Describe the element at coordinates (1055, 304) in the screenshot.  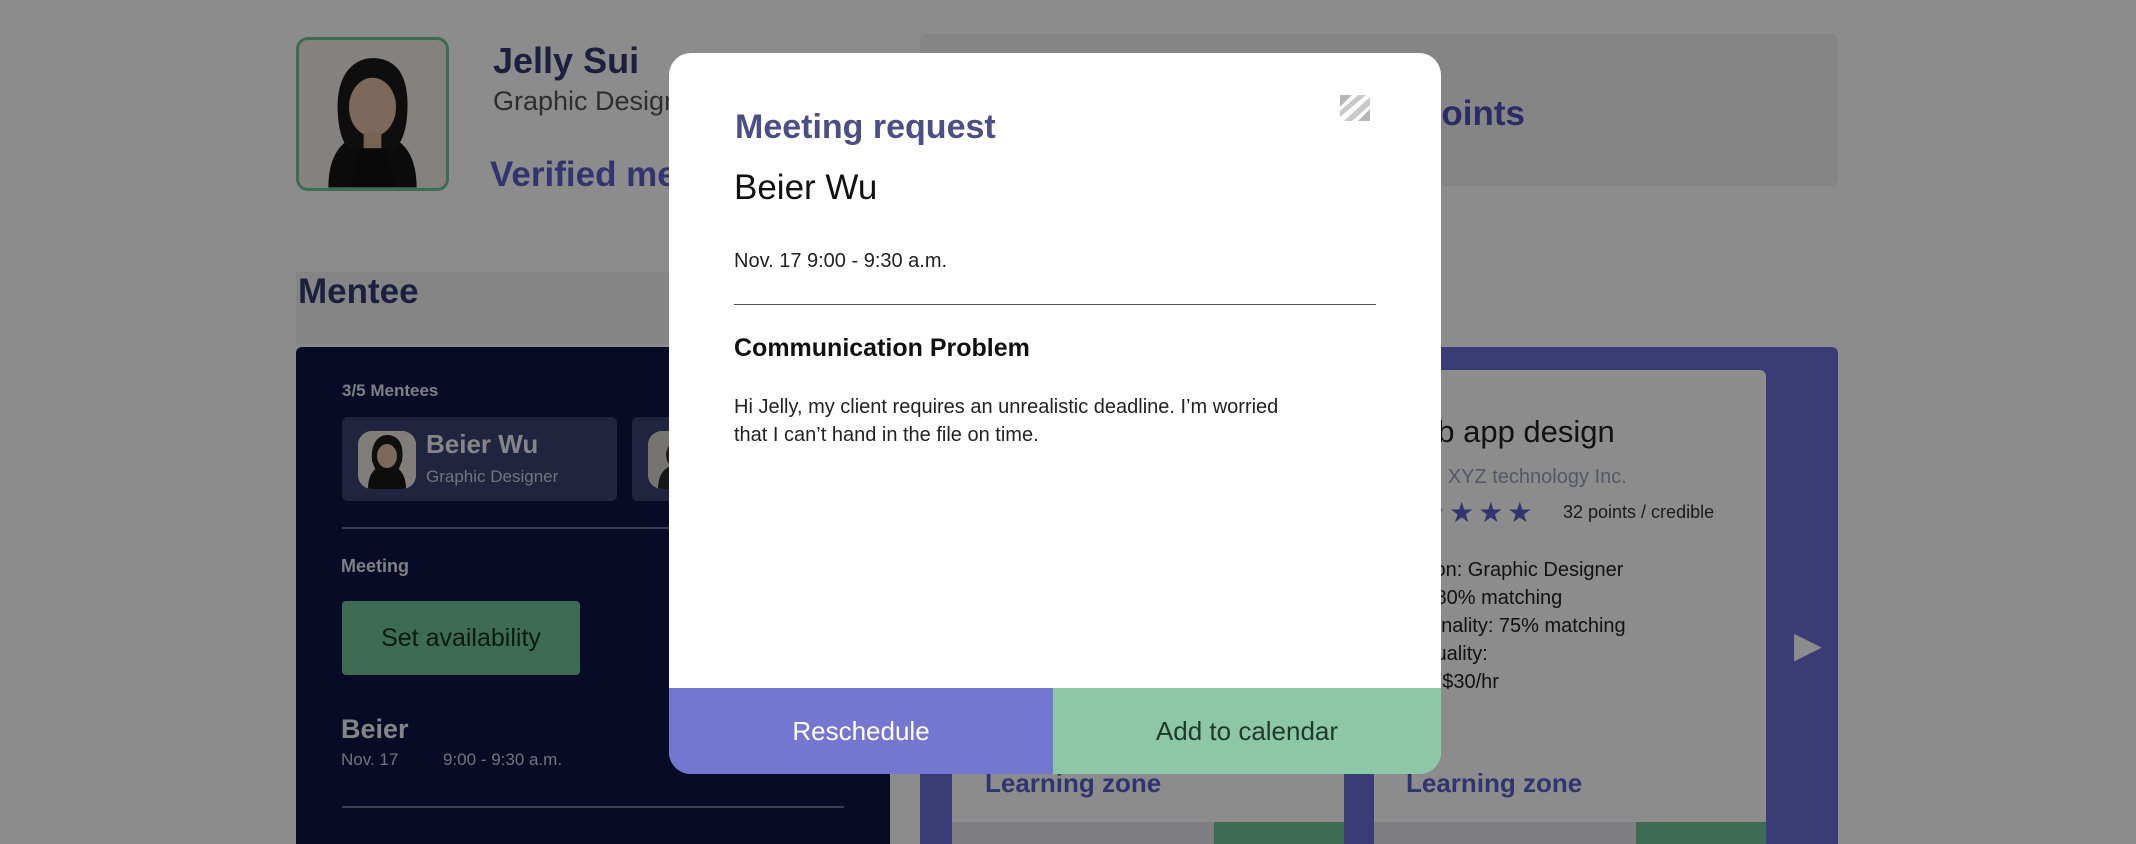
I see `divider` at that location.